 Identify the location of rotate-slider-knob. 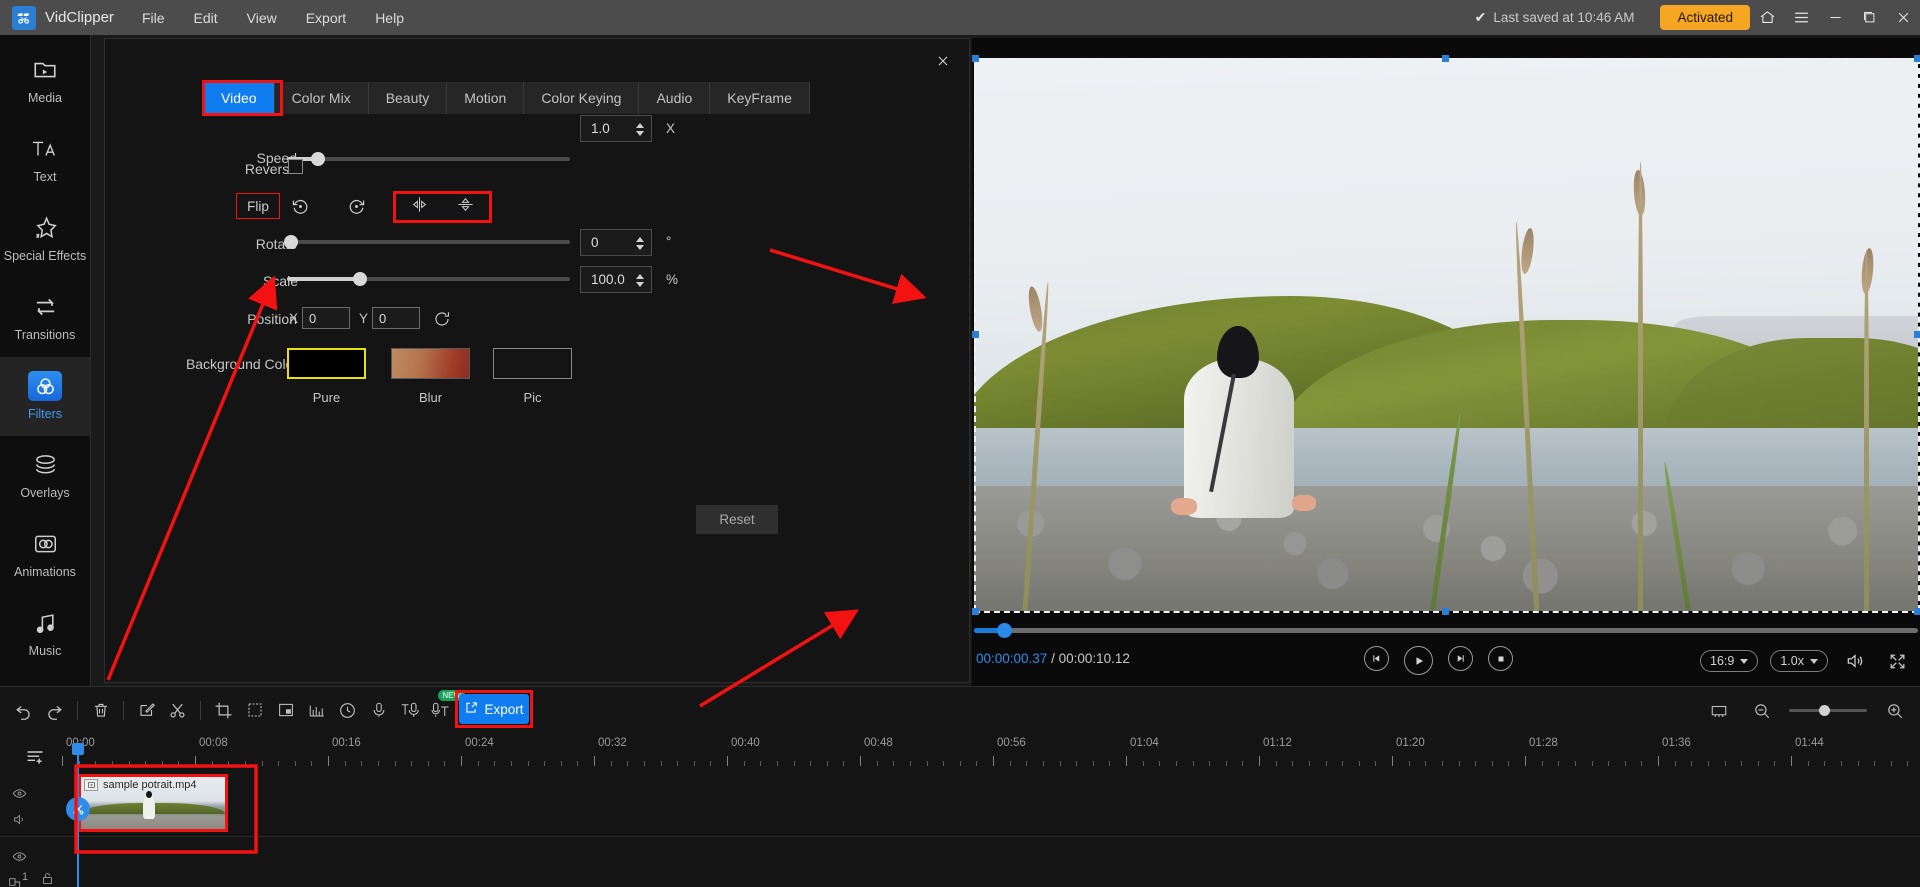
(291, 242).